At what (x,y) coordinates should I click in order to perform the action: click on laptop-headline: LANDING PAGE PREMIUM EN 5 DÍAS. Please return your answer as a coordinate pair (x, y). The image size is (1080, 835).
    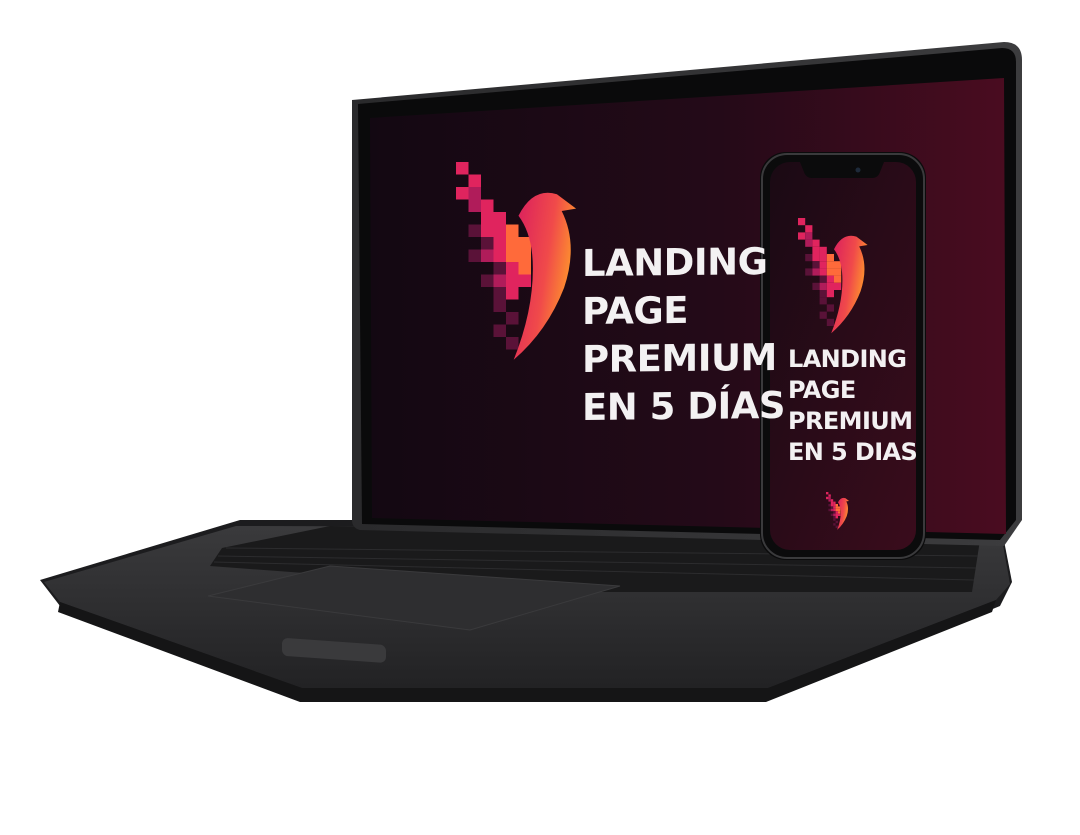
    Looking at the image, I should click on (683, 335).